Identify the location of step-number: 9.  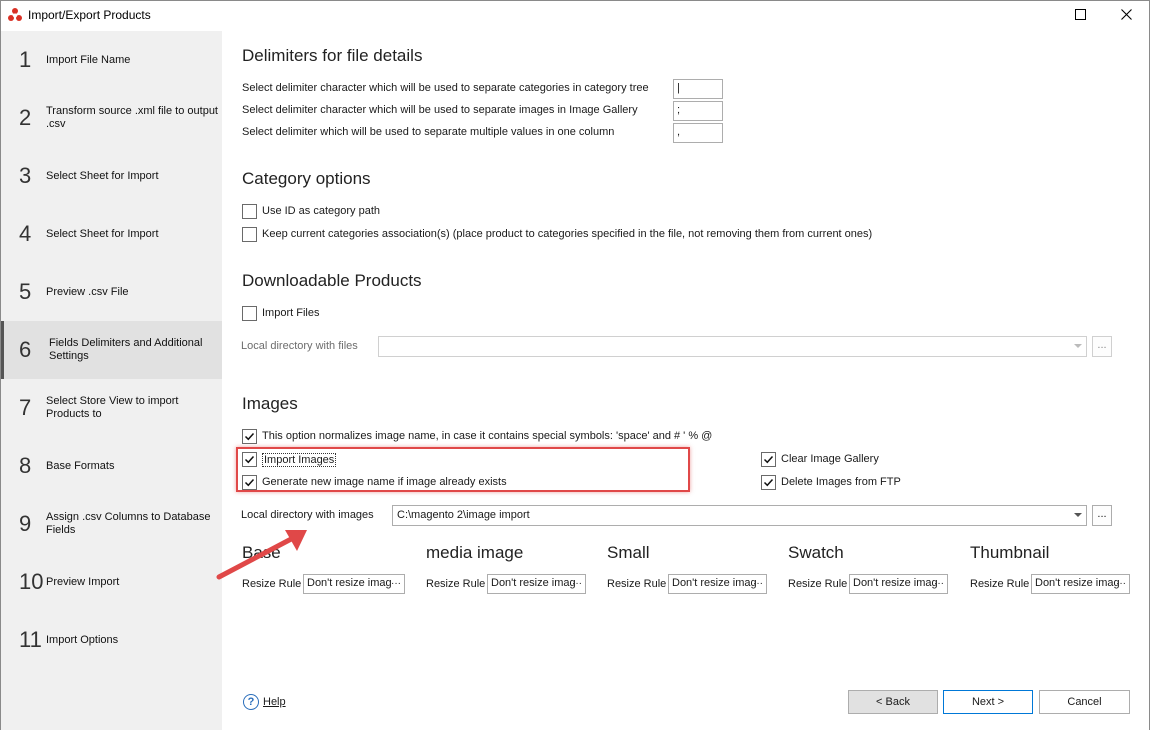
(25, 523).